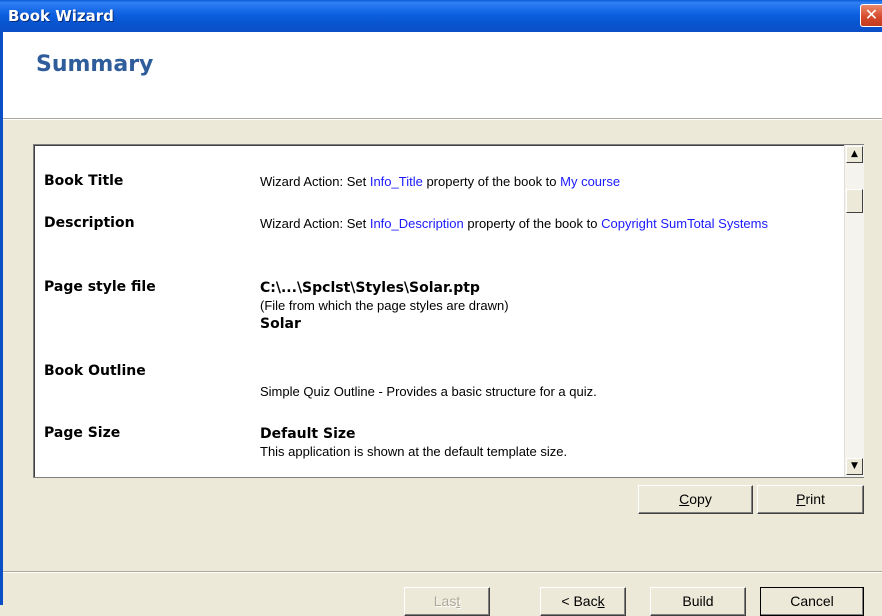 The image size is (882, 616). Describe the element at coordinates (684, 499) in the screenshot. I see `btn-accel: C` at that location.